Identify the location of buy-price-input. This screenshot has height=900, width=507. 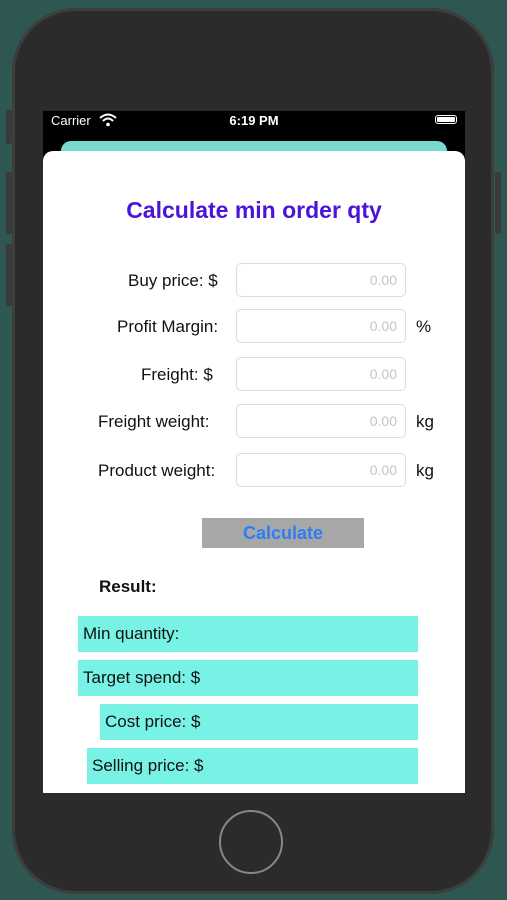
(321, 280).